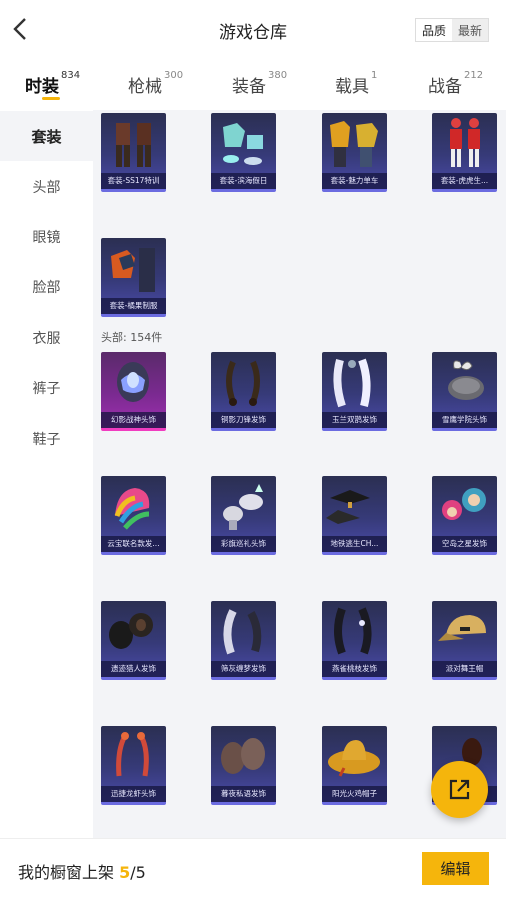  I want to click on item-card: 筛灰缠梦发饰, so click(243, 640).